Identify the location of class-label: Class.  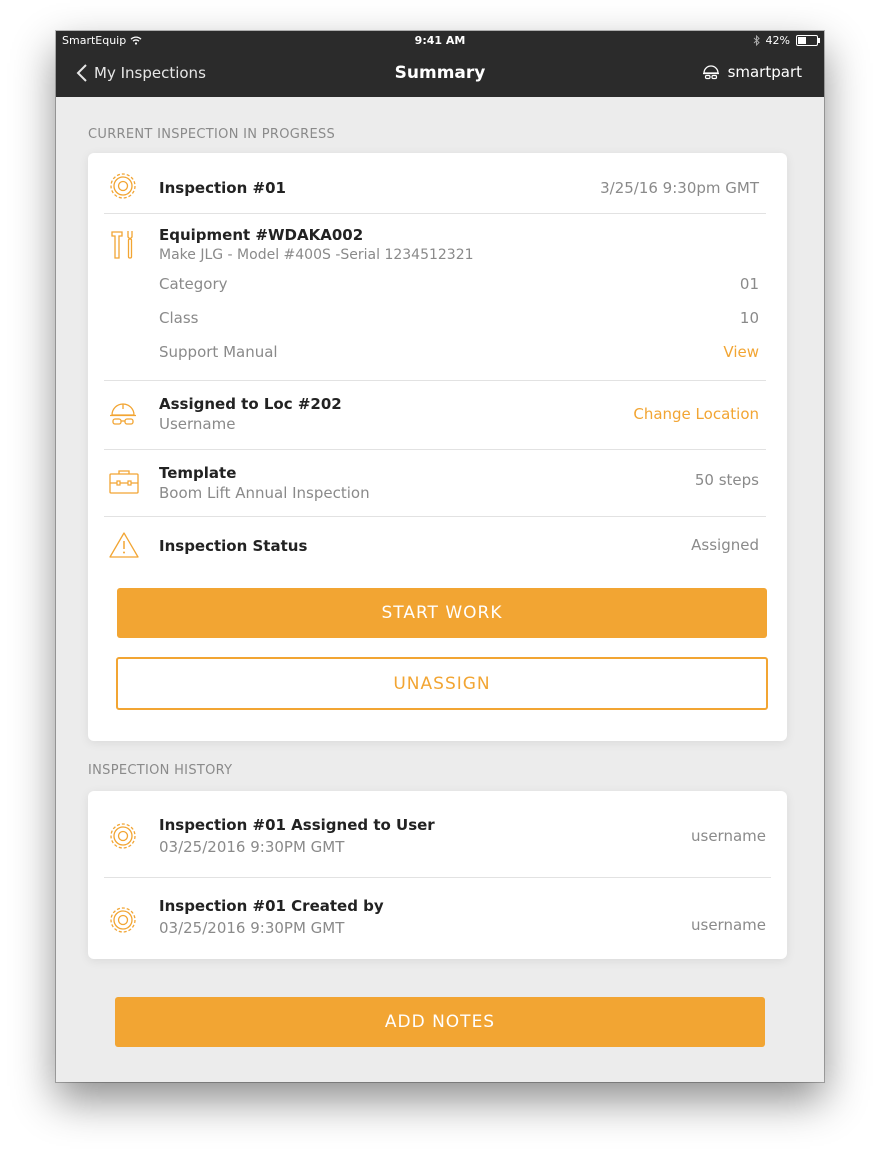
(179, 318).